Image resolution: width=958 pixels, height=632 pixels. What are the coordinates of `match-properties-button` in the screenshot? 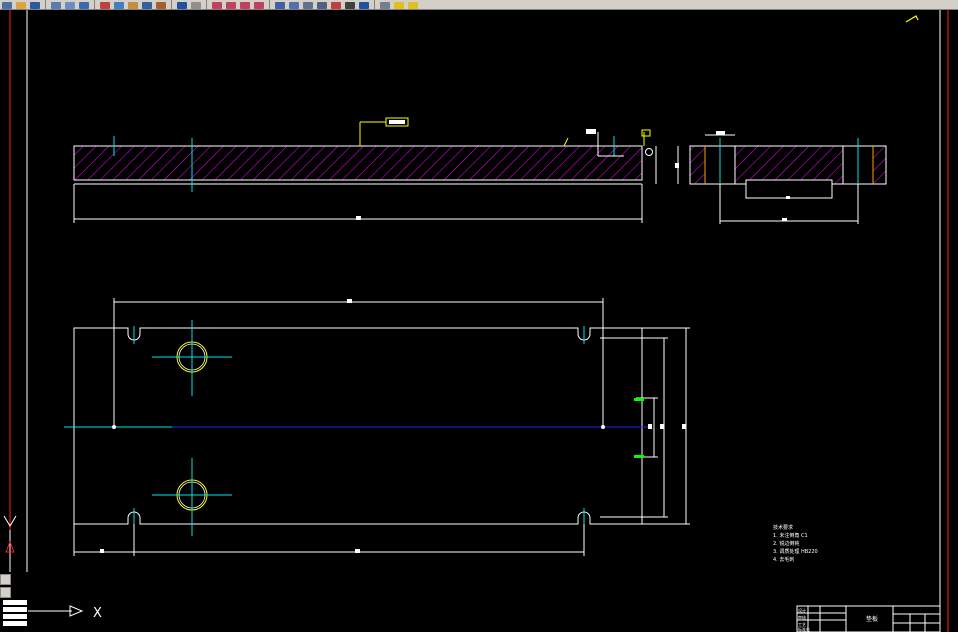 It's located at (147, 4).